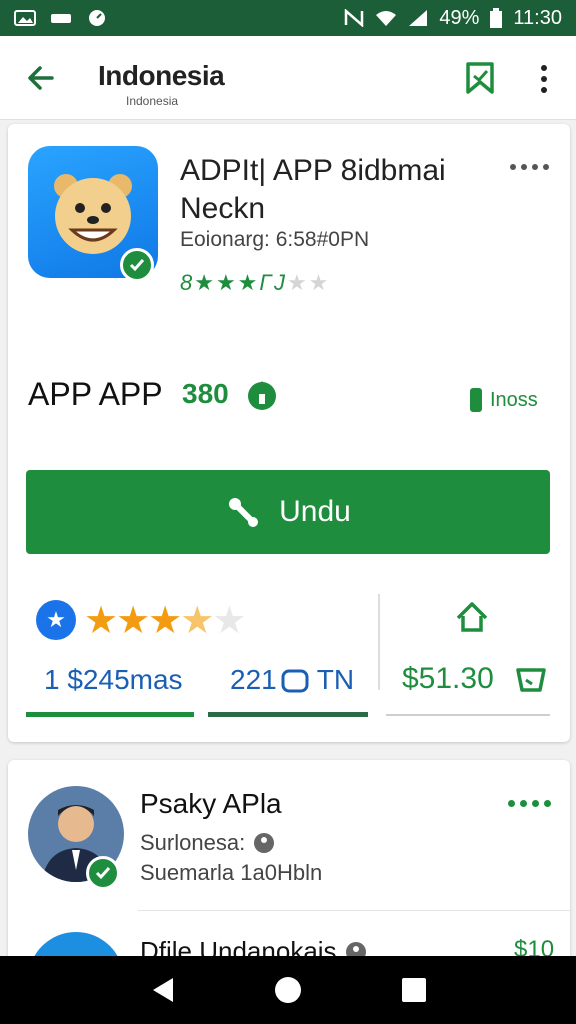 Image resolution: width=576 pixels, height=1024 pixels. Describe the element at coordinates (113, 679) in the screenshot. I see `stat-downloads: 1 $245mas` at that location.